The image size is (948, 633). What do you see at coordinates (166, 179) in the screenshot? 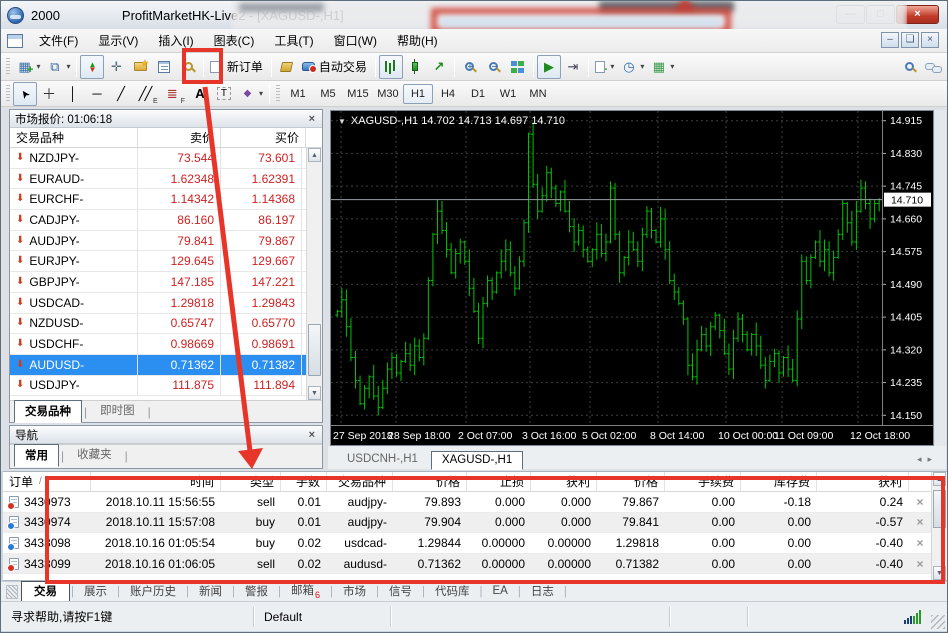
I see `market-watch-row: ⬇ EURAUD- 1.62348 1.62391` at bounding box center [166, 179].